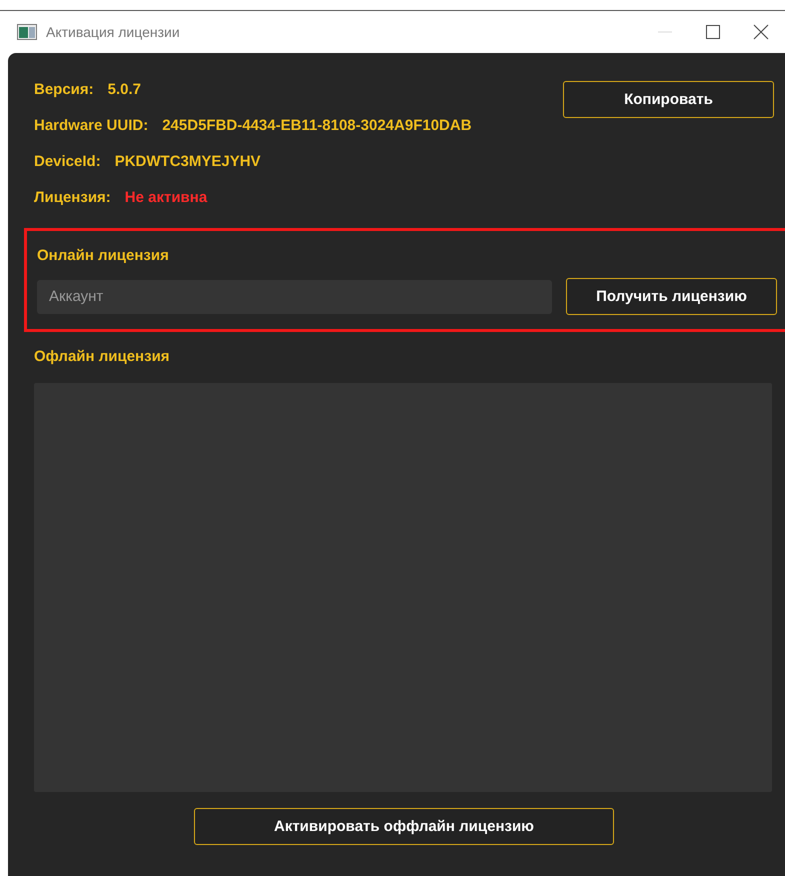 The height and width of the screenshot is (876, 785). I want to click on maximize-icon, so click(713, 32).